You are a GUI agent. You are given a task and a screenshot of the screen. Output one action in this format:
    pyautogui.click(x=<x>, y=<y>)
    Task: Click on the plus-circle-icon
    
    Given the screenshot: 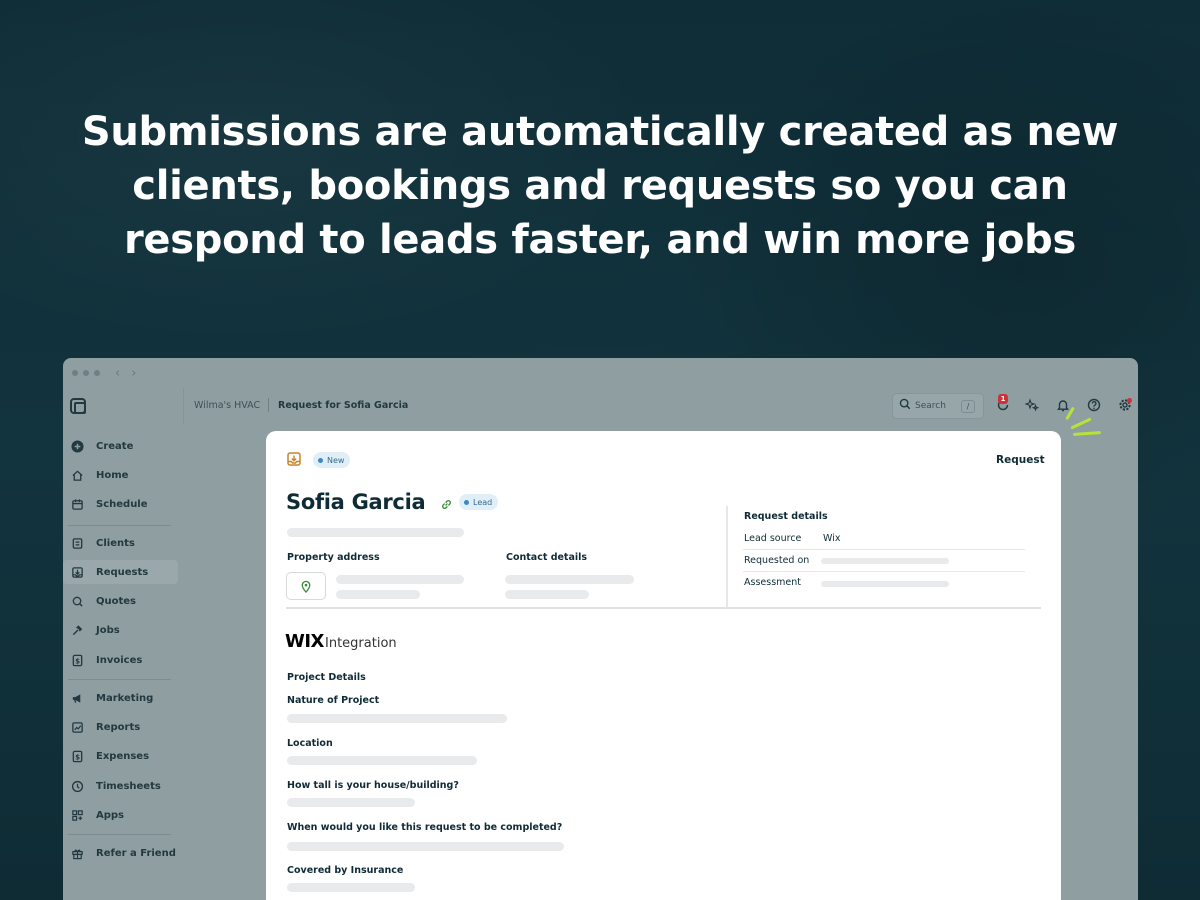 What is the action you would take?
    pyautogui.click(x=77, y=446)
    